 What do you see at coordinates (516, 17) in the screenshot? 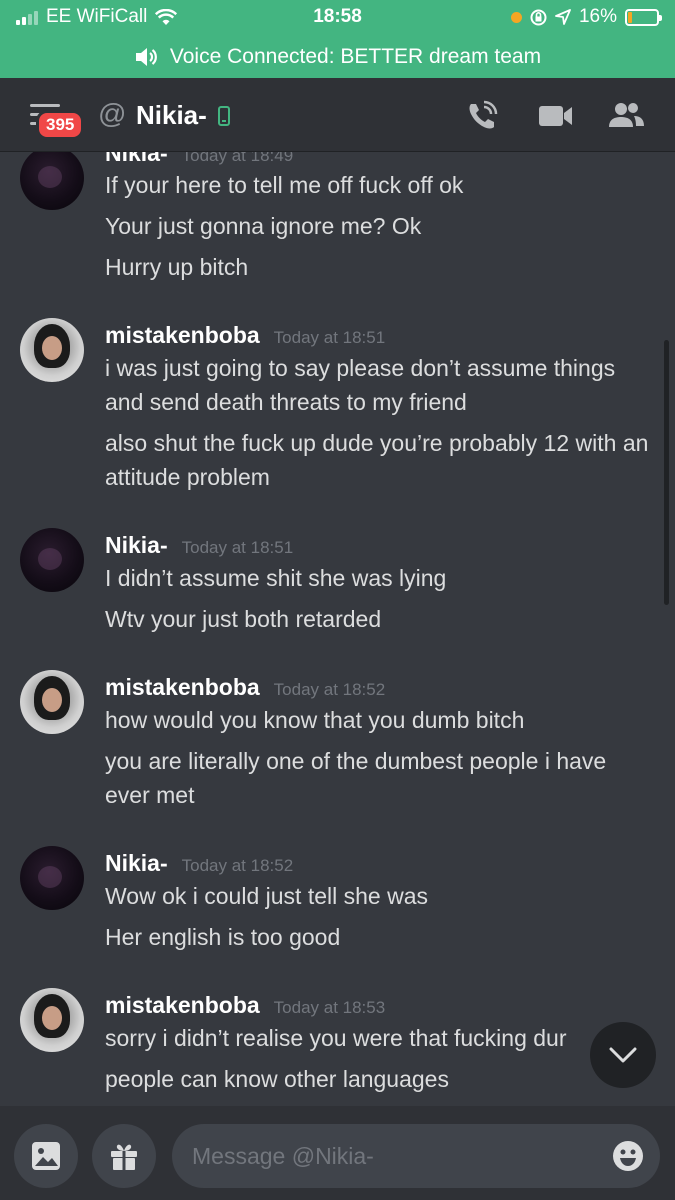
I see `recording-dot-icon` at bounding box center [516, 17].